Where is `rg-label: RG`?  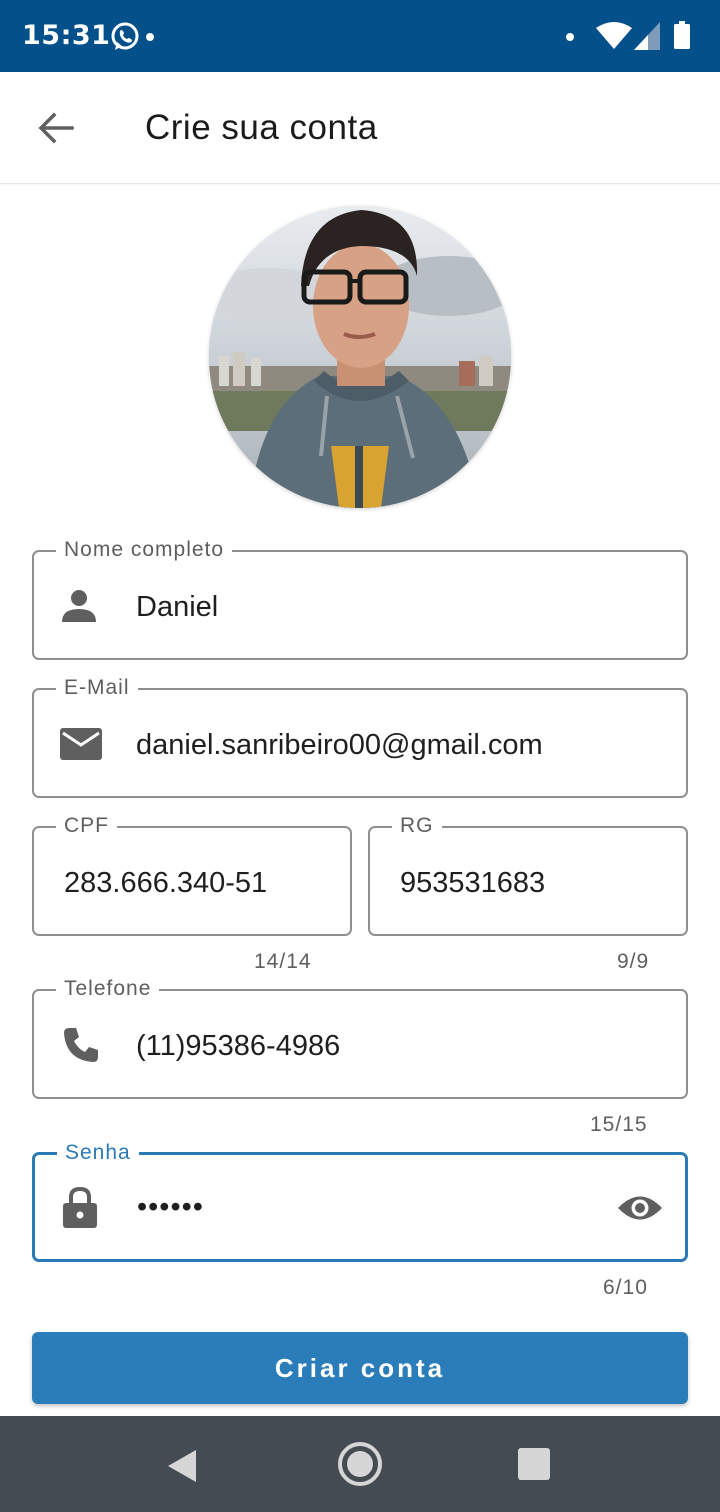
rg-label: RG is located at coordinates (417, 826).